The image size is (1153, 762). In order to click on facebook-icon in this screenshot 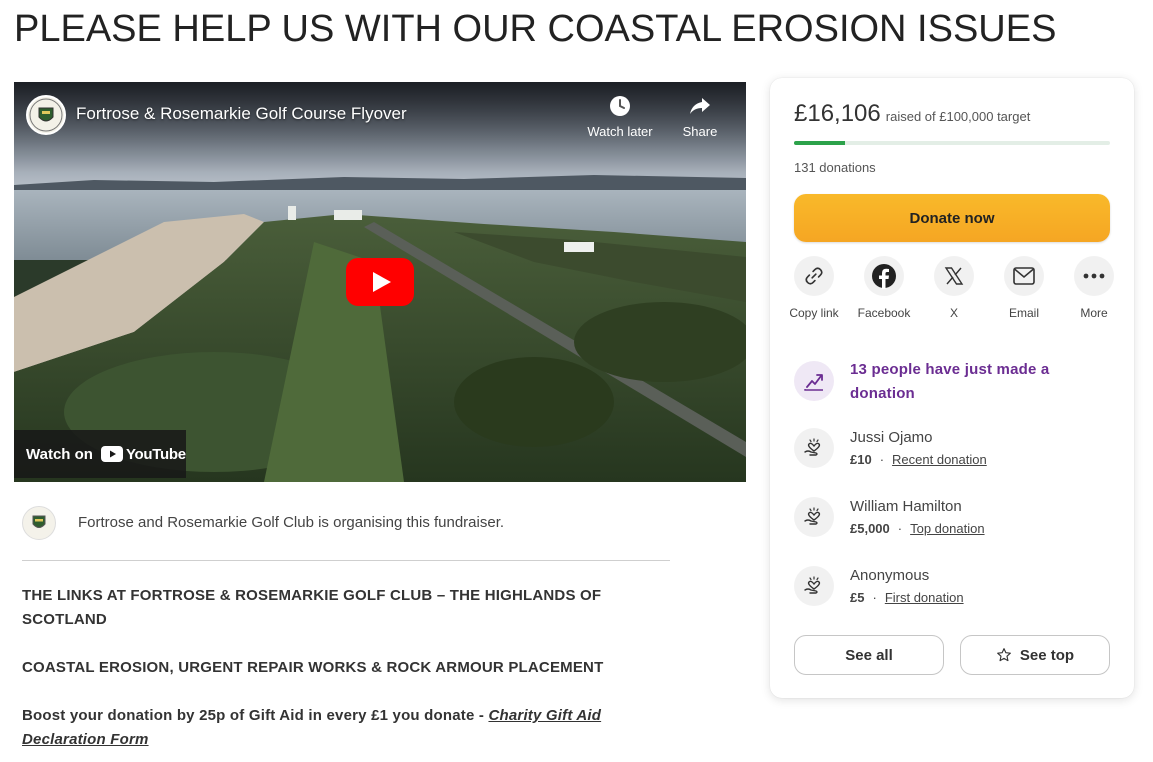, I will do `click(884, 276)`.